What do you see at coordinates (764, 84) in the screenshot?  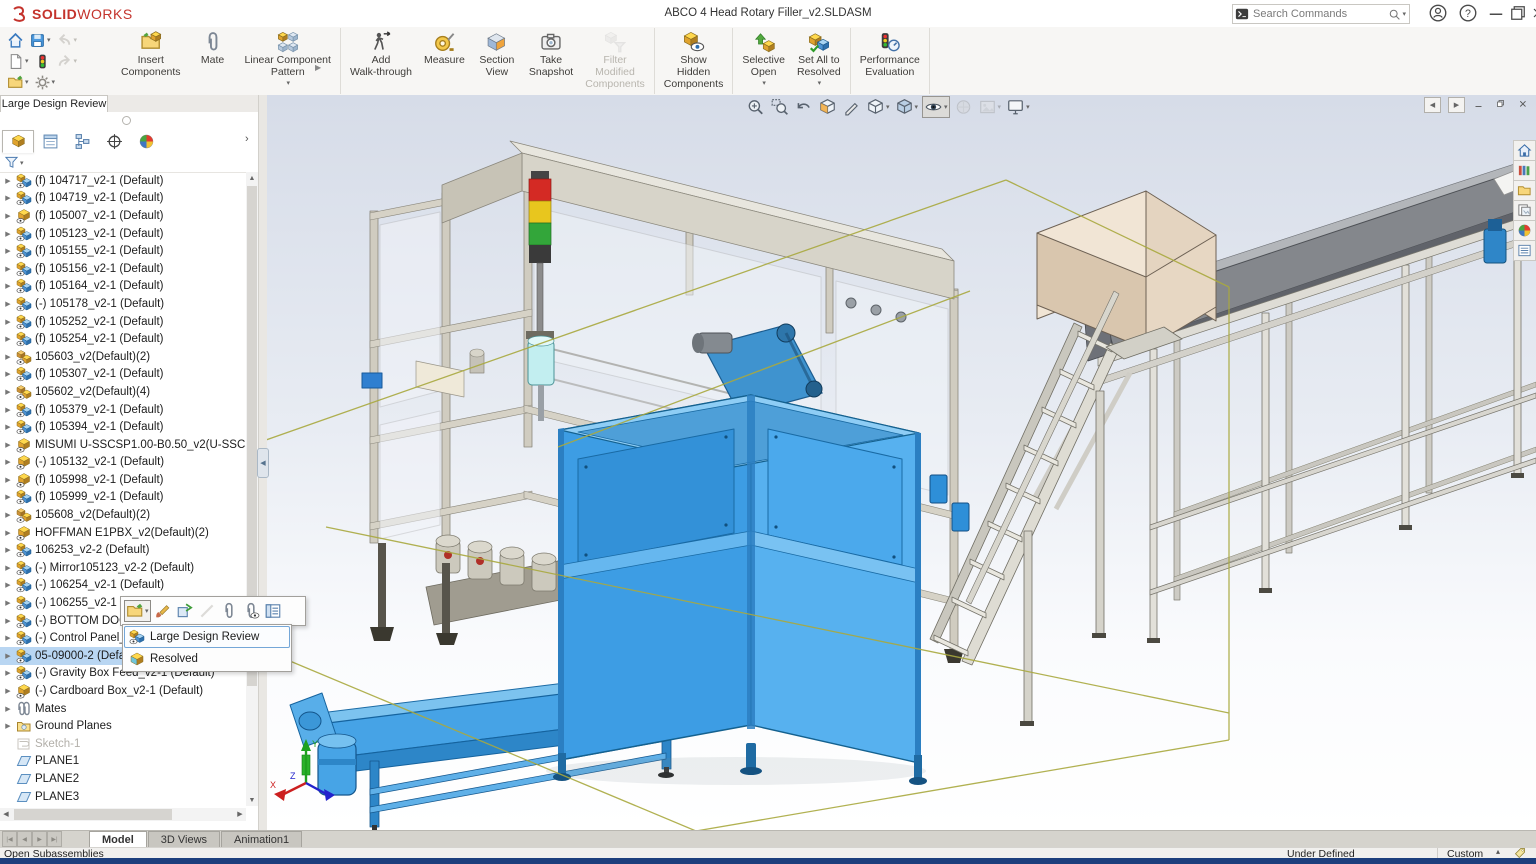 I see `selective-open-dropdown-caret: ▾` at bounding box center [764, 84].